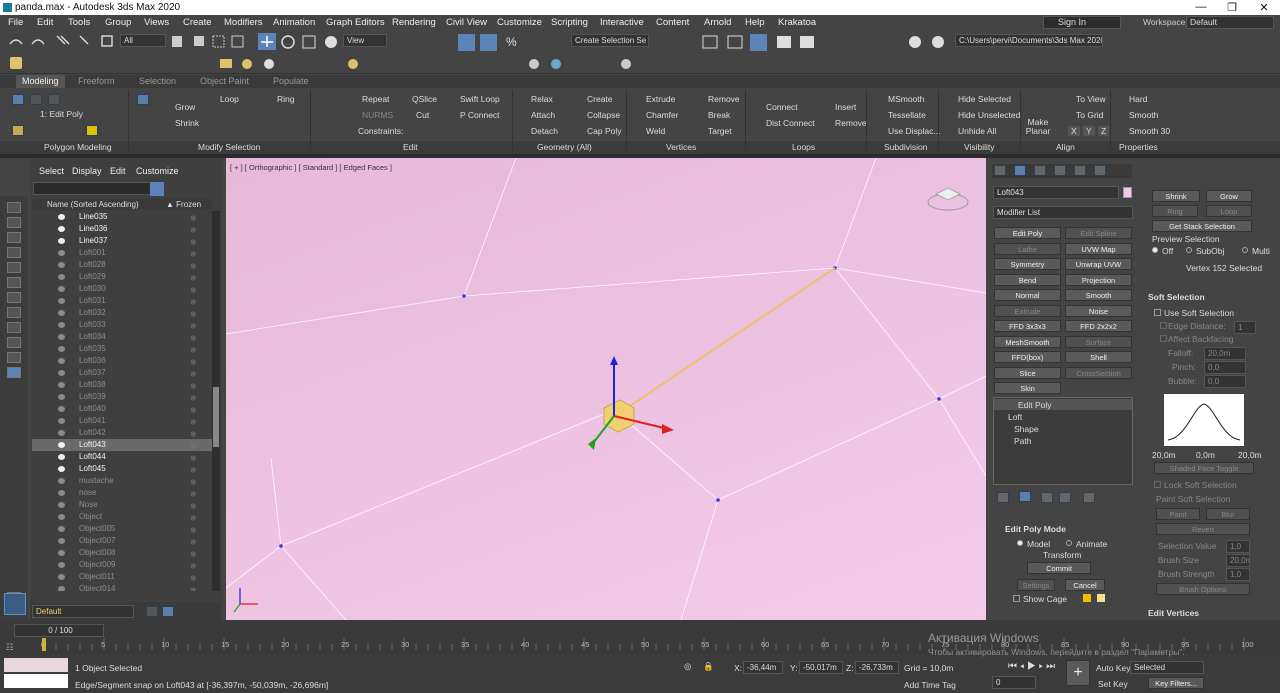  Describe the element at coordinates (122, 517) in the screenshot. I see `scene-item-object: Object ❄` at that location.